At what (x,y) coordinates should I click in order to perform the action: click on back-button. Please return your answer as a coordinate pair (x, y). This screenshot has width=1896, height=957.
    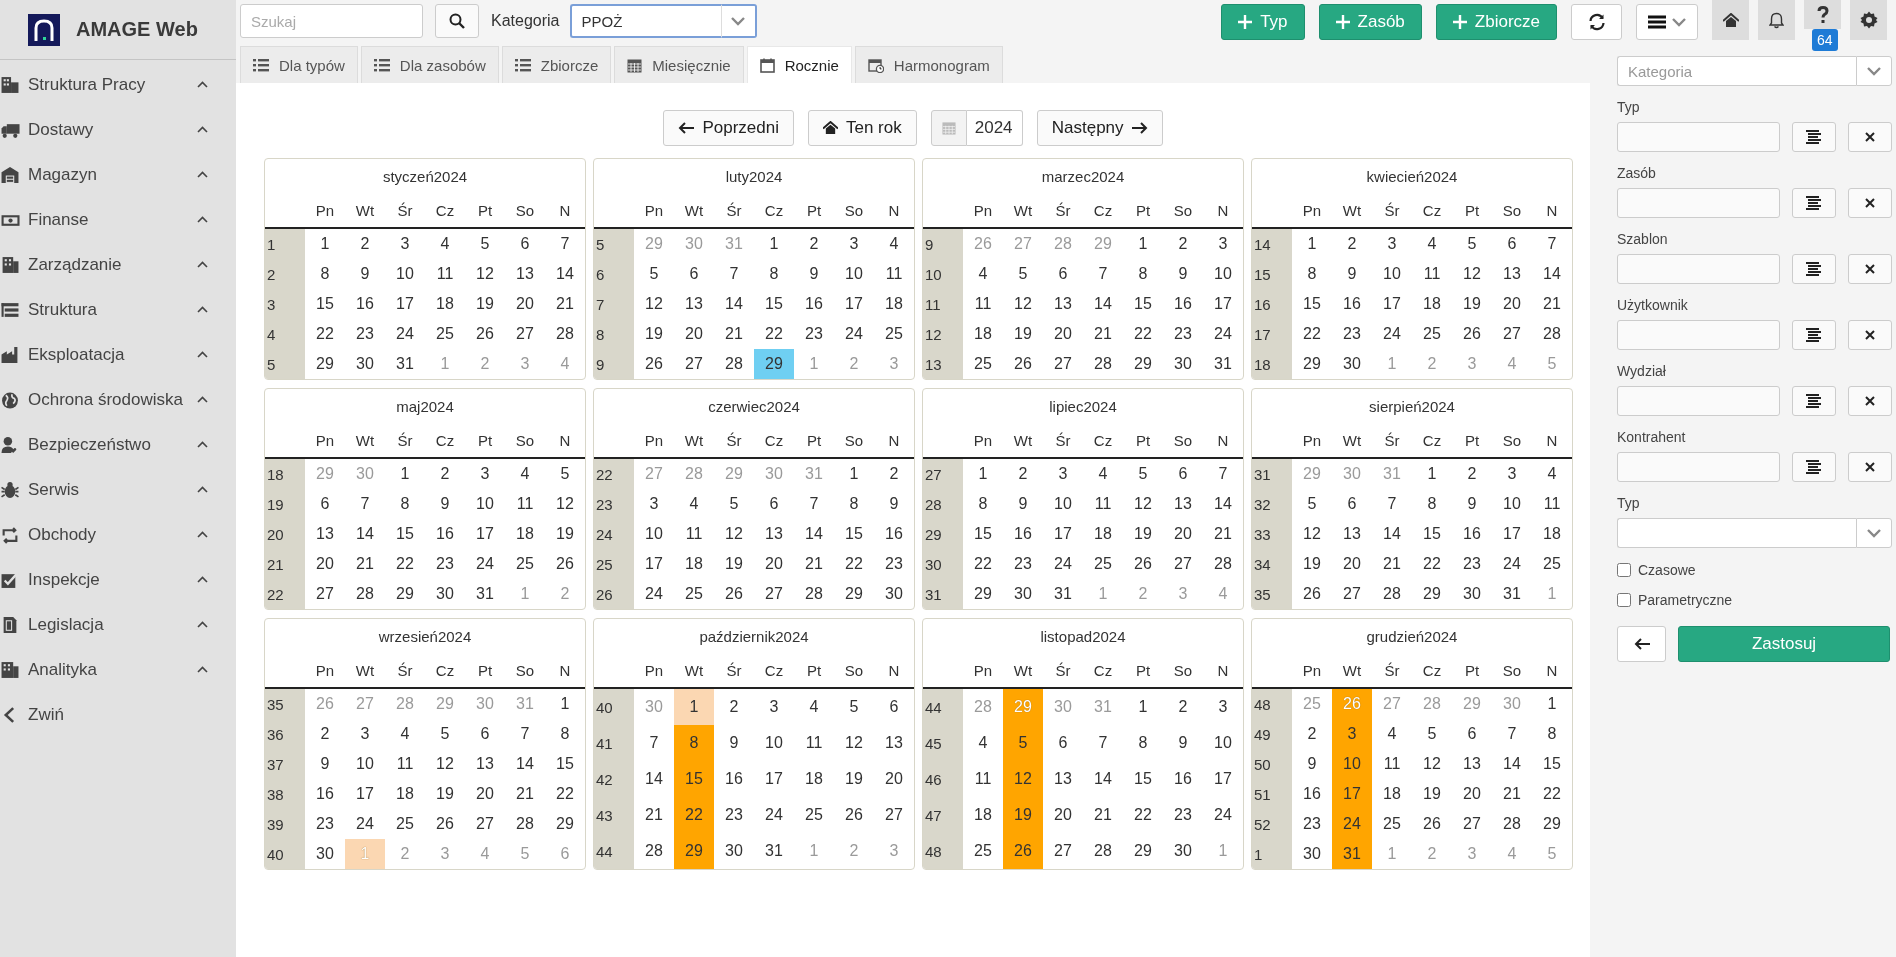
    Looking at the image, I should click on (1641, 644).